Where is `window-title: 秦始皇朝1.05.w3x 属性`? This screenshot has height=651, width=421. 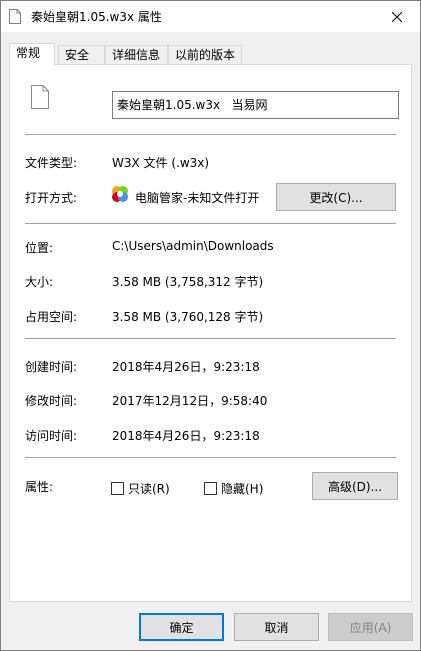
window-title: 秦始皇朝1.05.w3x 属性 is located at coordinates (96, 17).